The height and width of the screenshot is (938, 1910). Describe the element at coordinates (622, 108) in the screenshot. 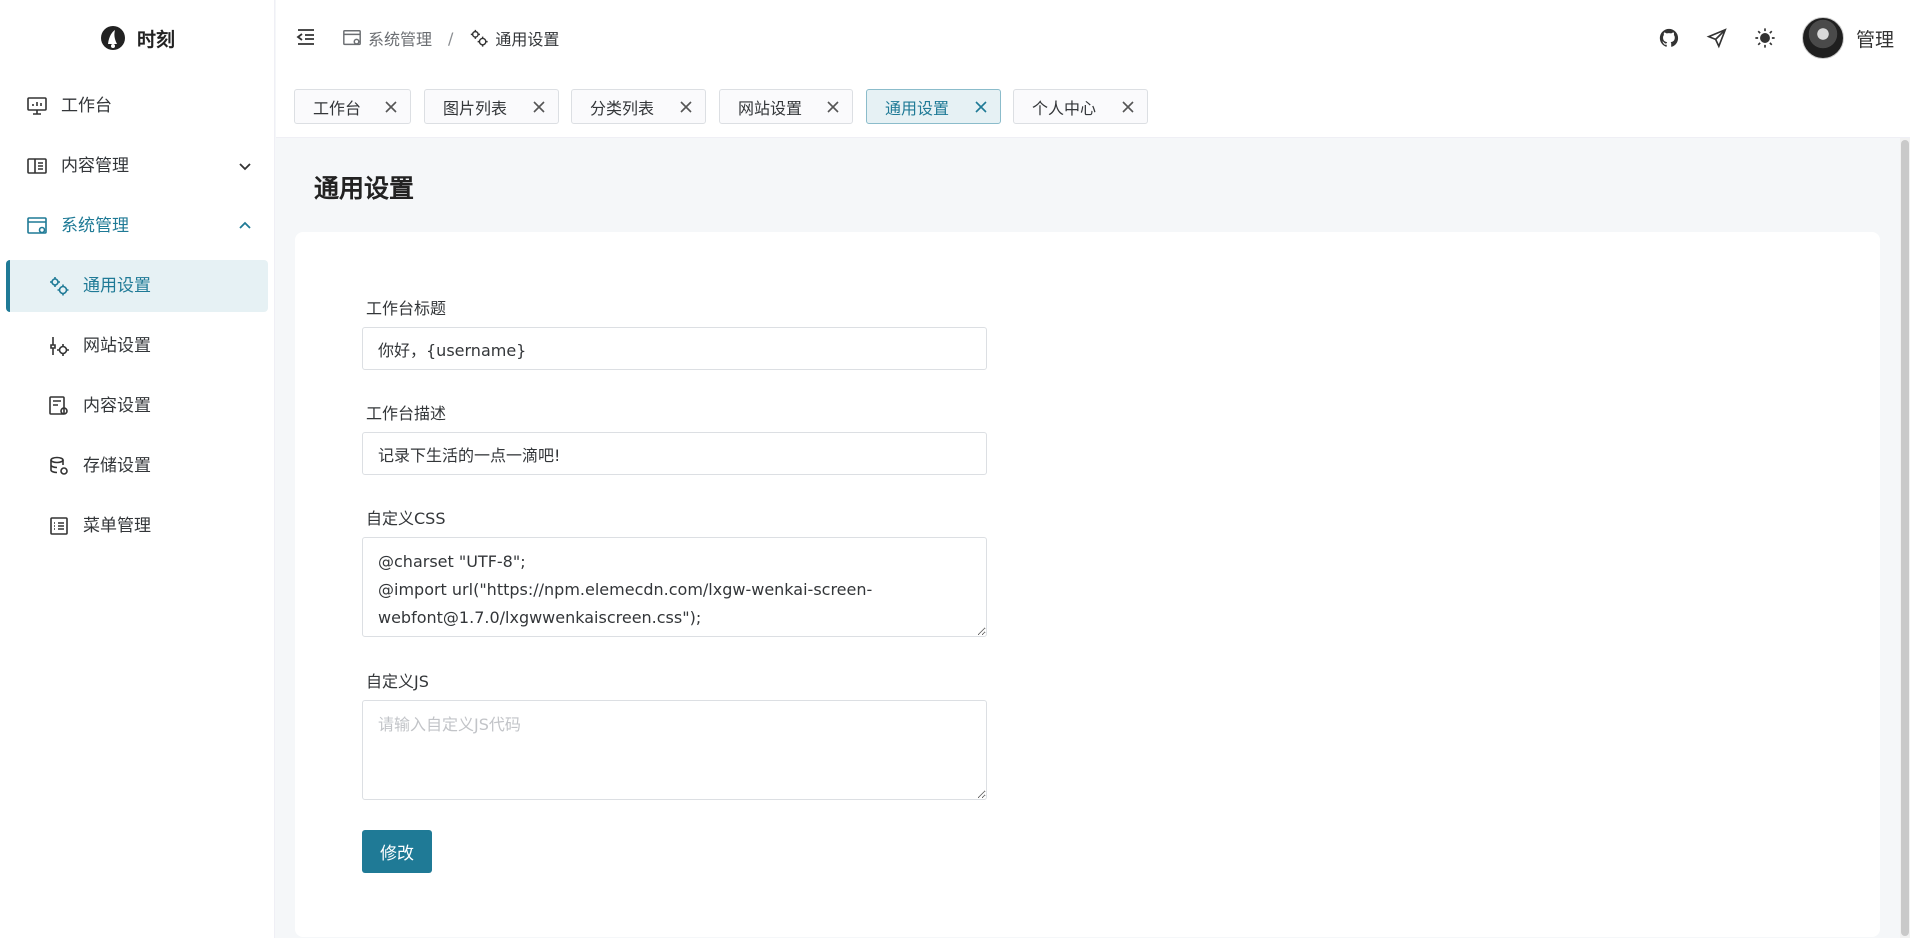

I see `tab-label: 分类列表` at that location.